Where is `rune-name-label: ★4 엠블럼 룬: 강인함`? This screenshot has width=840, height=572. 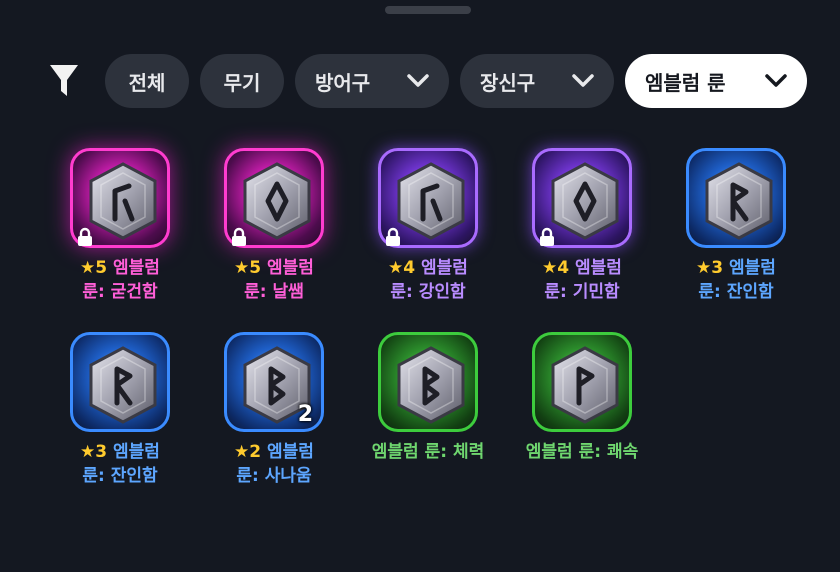
rune-name-label: ★4 엠블럼 룬: 강인함 is located at coordinates (428, 280).